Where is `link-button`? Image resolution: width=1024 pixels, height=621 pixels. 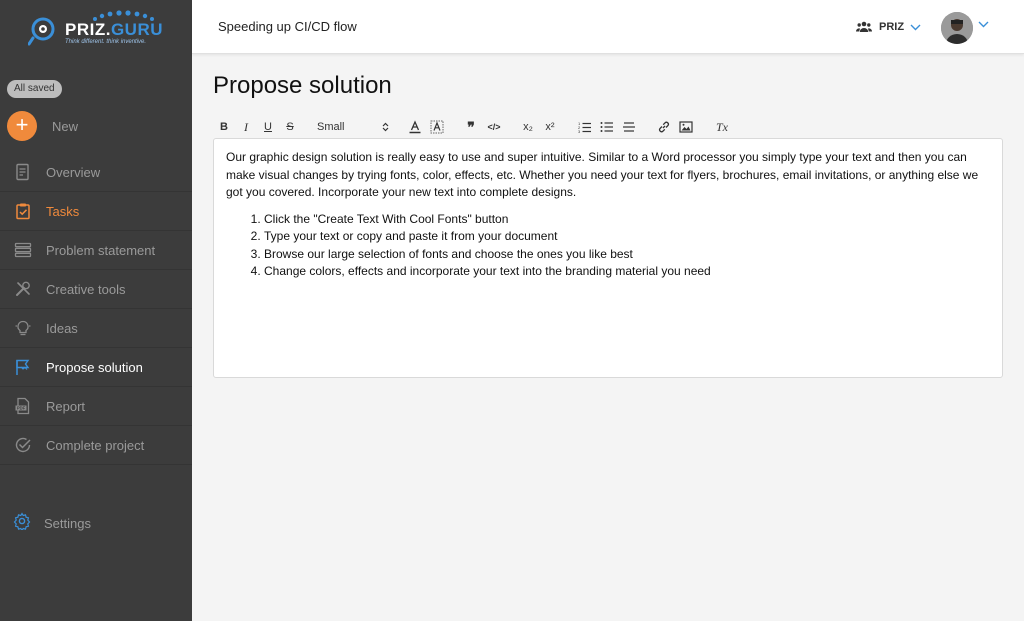
link-button is located at coordinates (664, 127).